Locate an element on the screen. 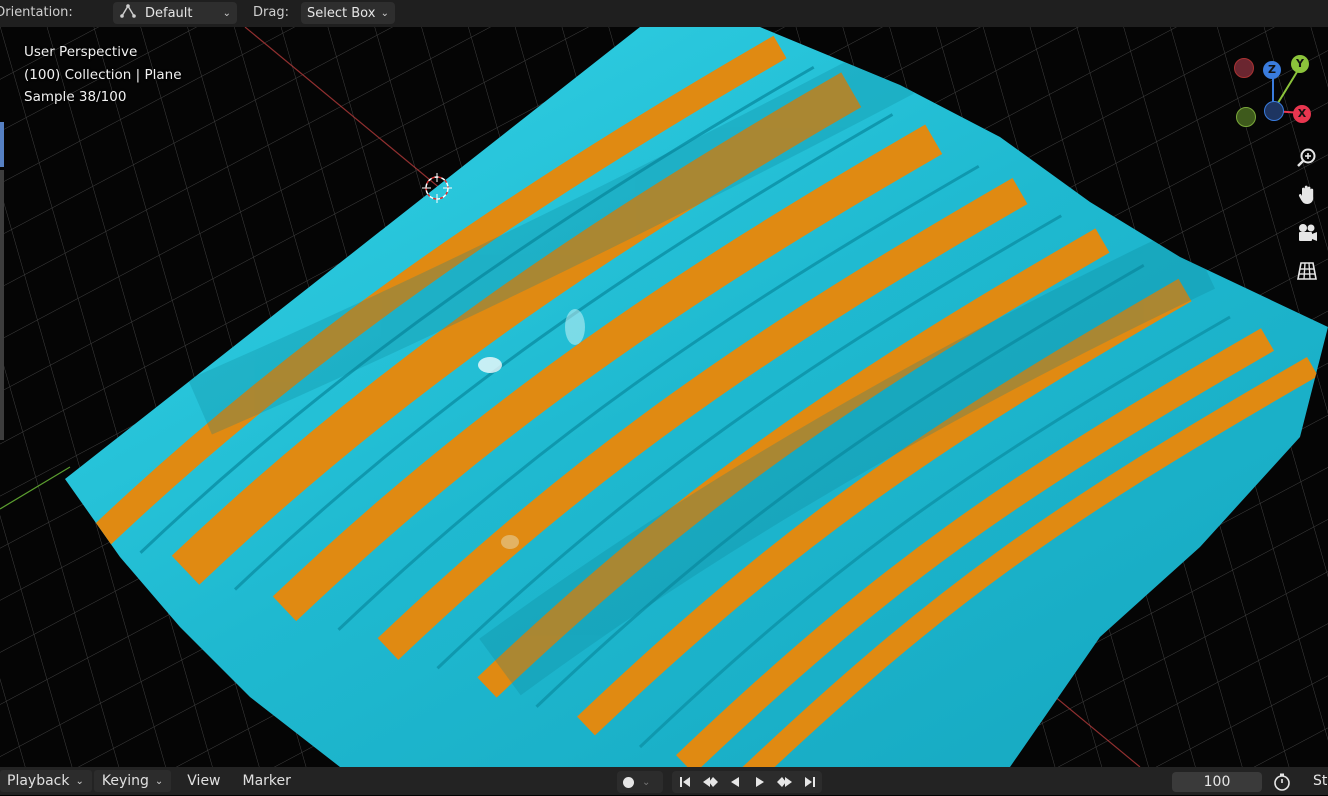  camera-icon is located at coordinates (1307, 233).